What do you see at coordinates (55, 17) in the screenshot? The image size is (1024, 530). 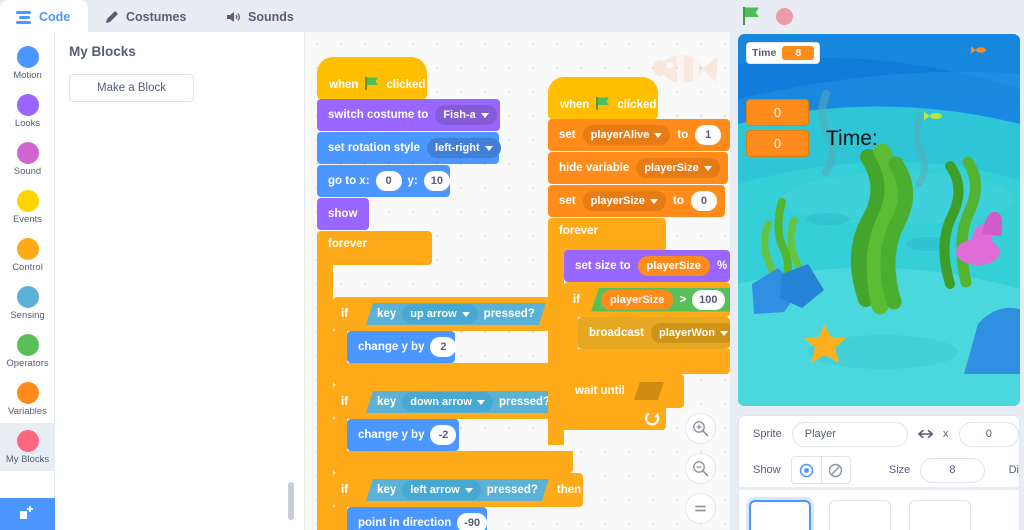 I see `tab-code-label: Code` at bounding box center [55, 17].